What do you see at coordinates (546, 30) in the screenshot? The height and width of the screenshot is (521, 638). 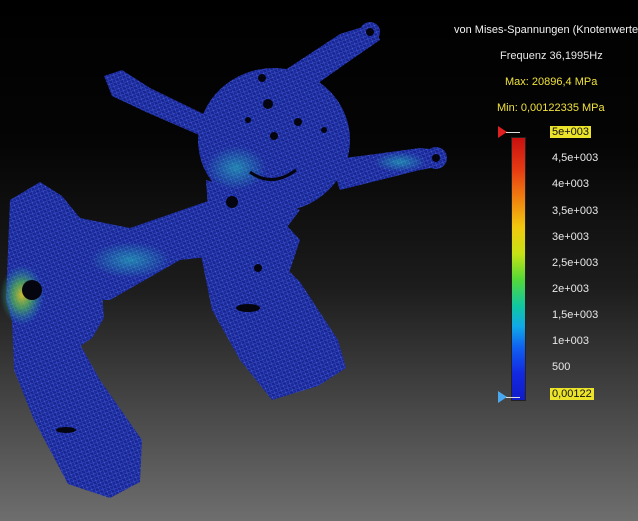 I see `legend-title: von Mises-Spannungen (Knotenwerte)` at bounding box center [546, 30].